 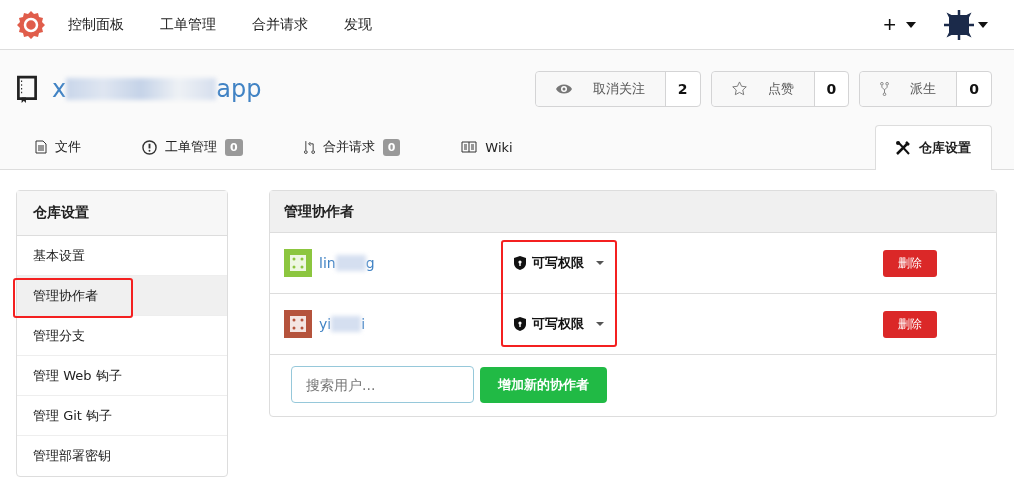 I want to click on merge-icon, so click(x=309, y=147).